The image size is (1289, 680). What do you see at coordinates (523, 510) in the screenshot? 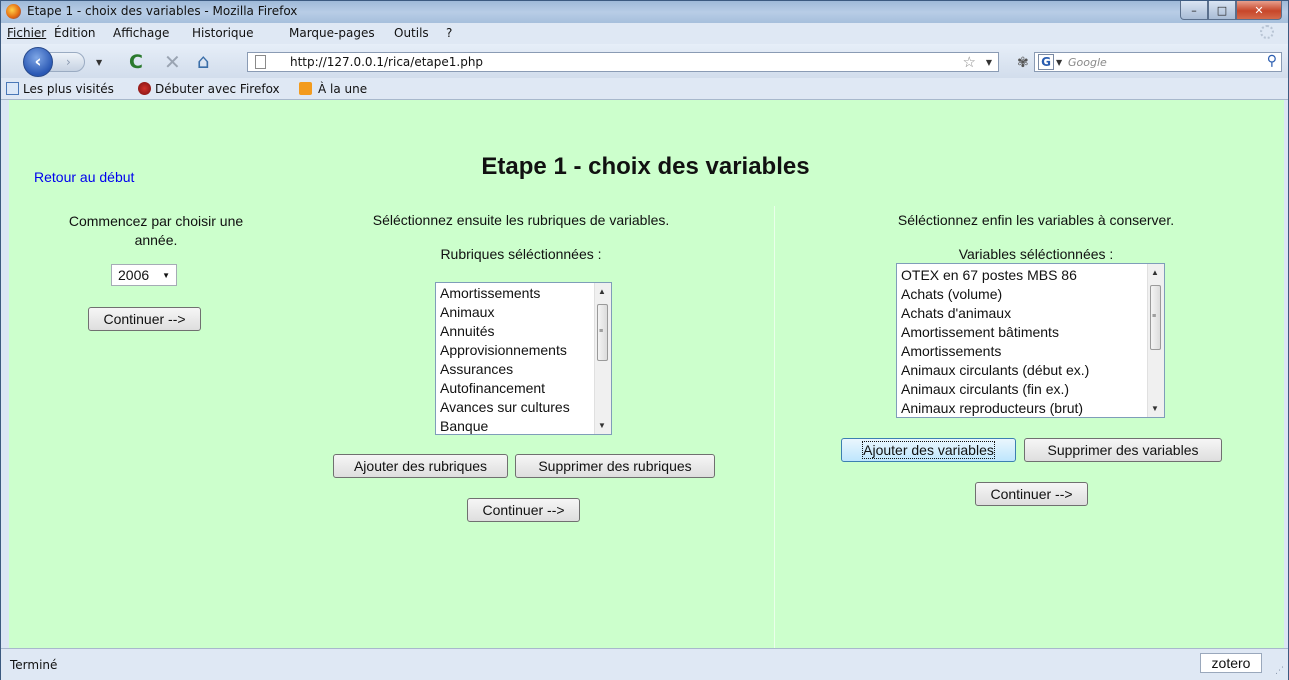
I see `continue-rubriques-button: Continuer -->` at bounding box center [523, 510].